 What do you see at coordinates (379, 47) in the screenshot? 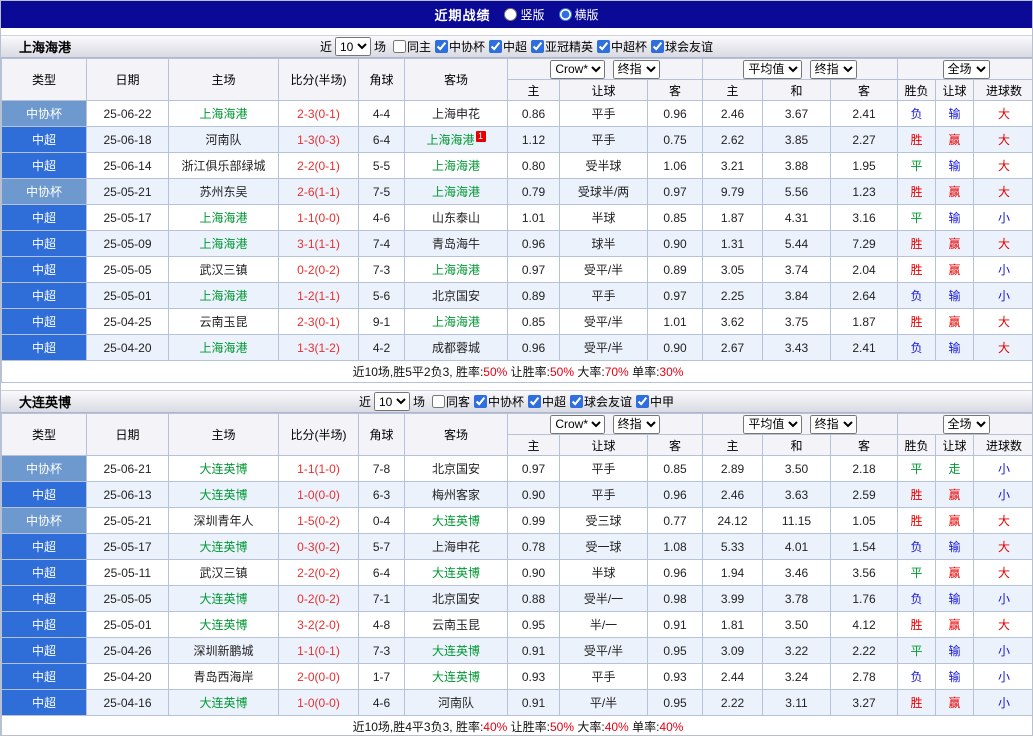
I see `games-label: 场` at bounding box center [379, 47].